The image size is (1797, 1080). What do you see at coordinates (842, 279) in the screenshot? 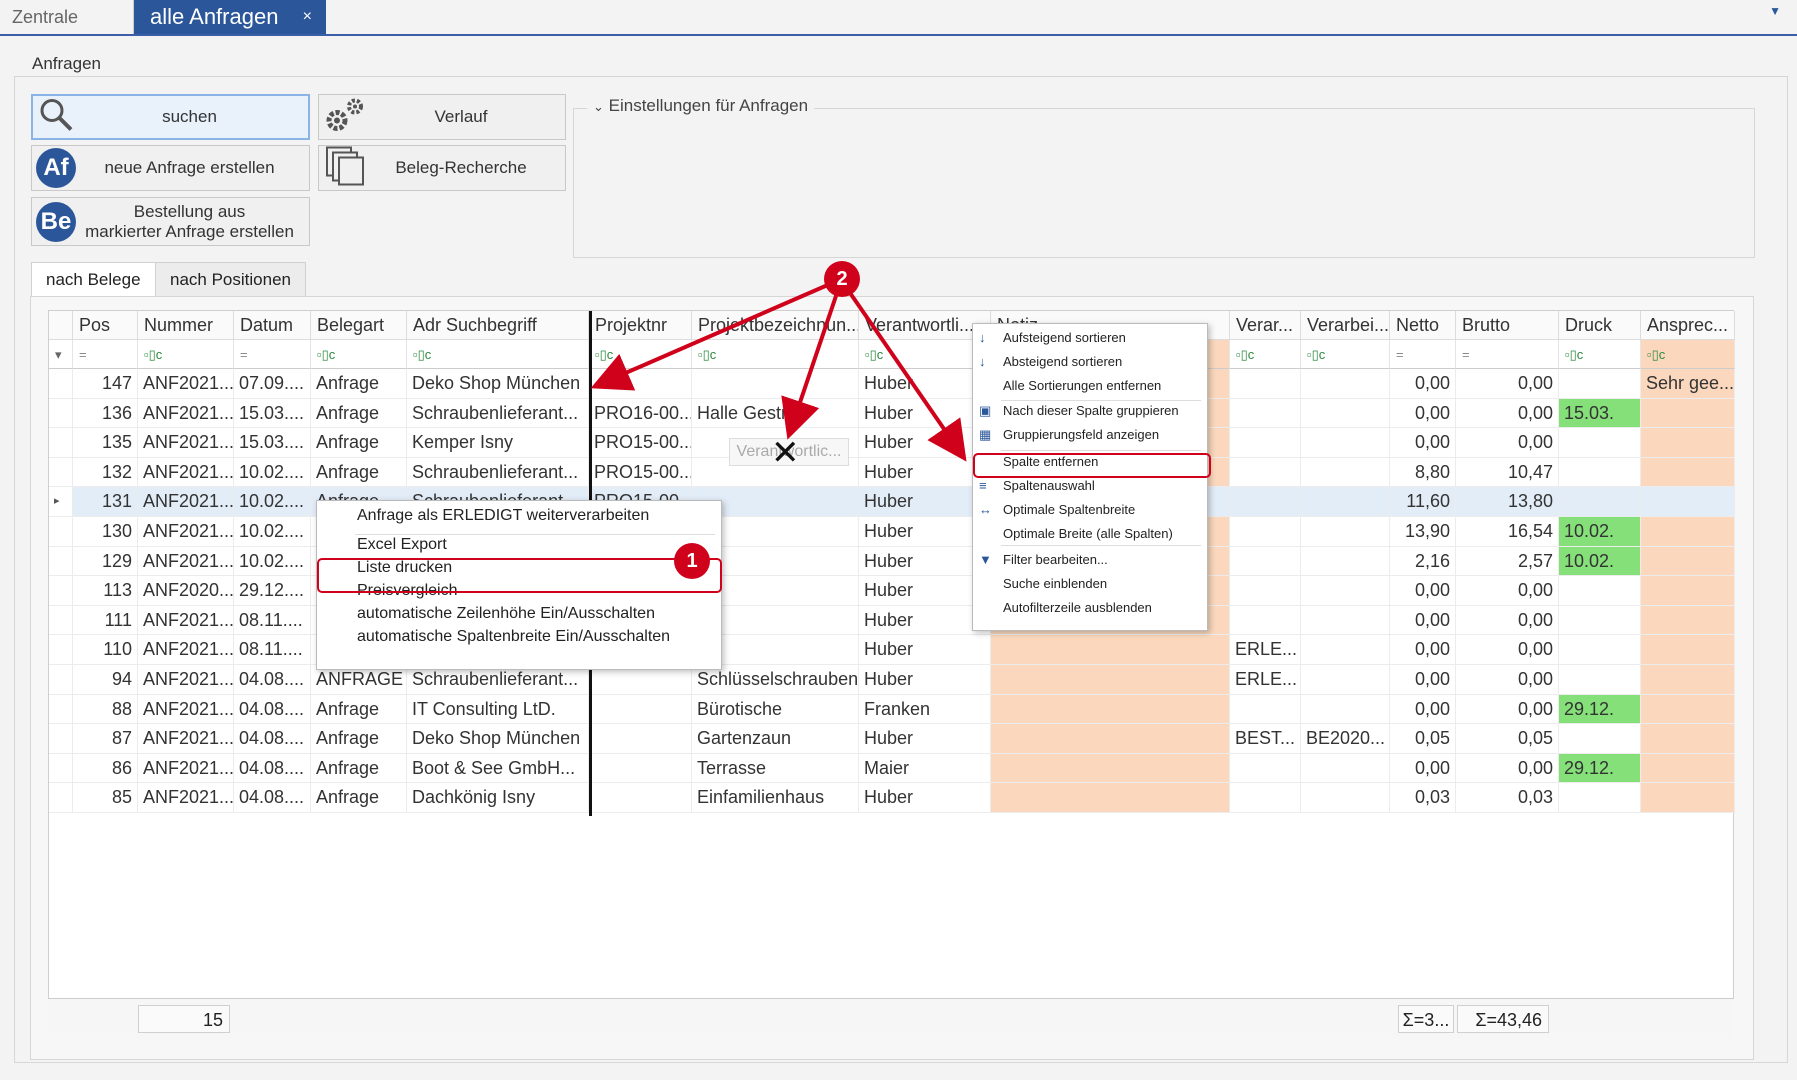
I see `annotation-badge-2: 2` at bounding box center [842, 279].